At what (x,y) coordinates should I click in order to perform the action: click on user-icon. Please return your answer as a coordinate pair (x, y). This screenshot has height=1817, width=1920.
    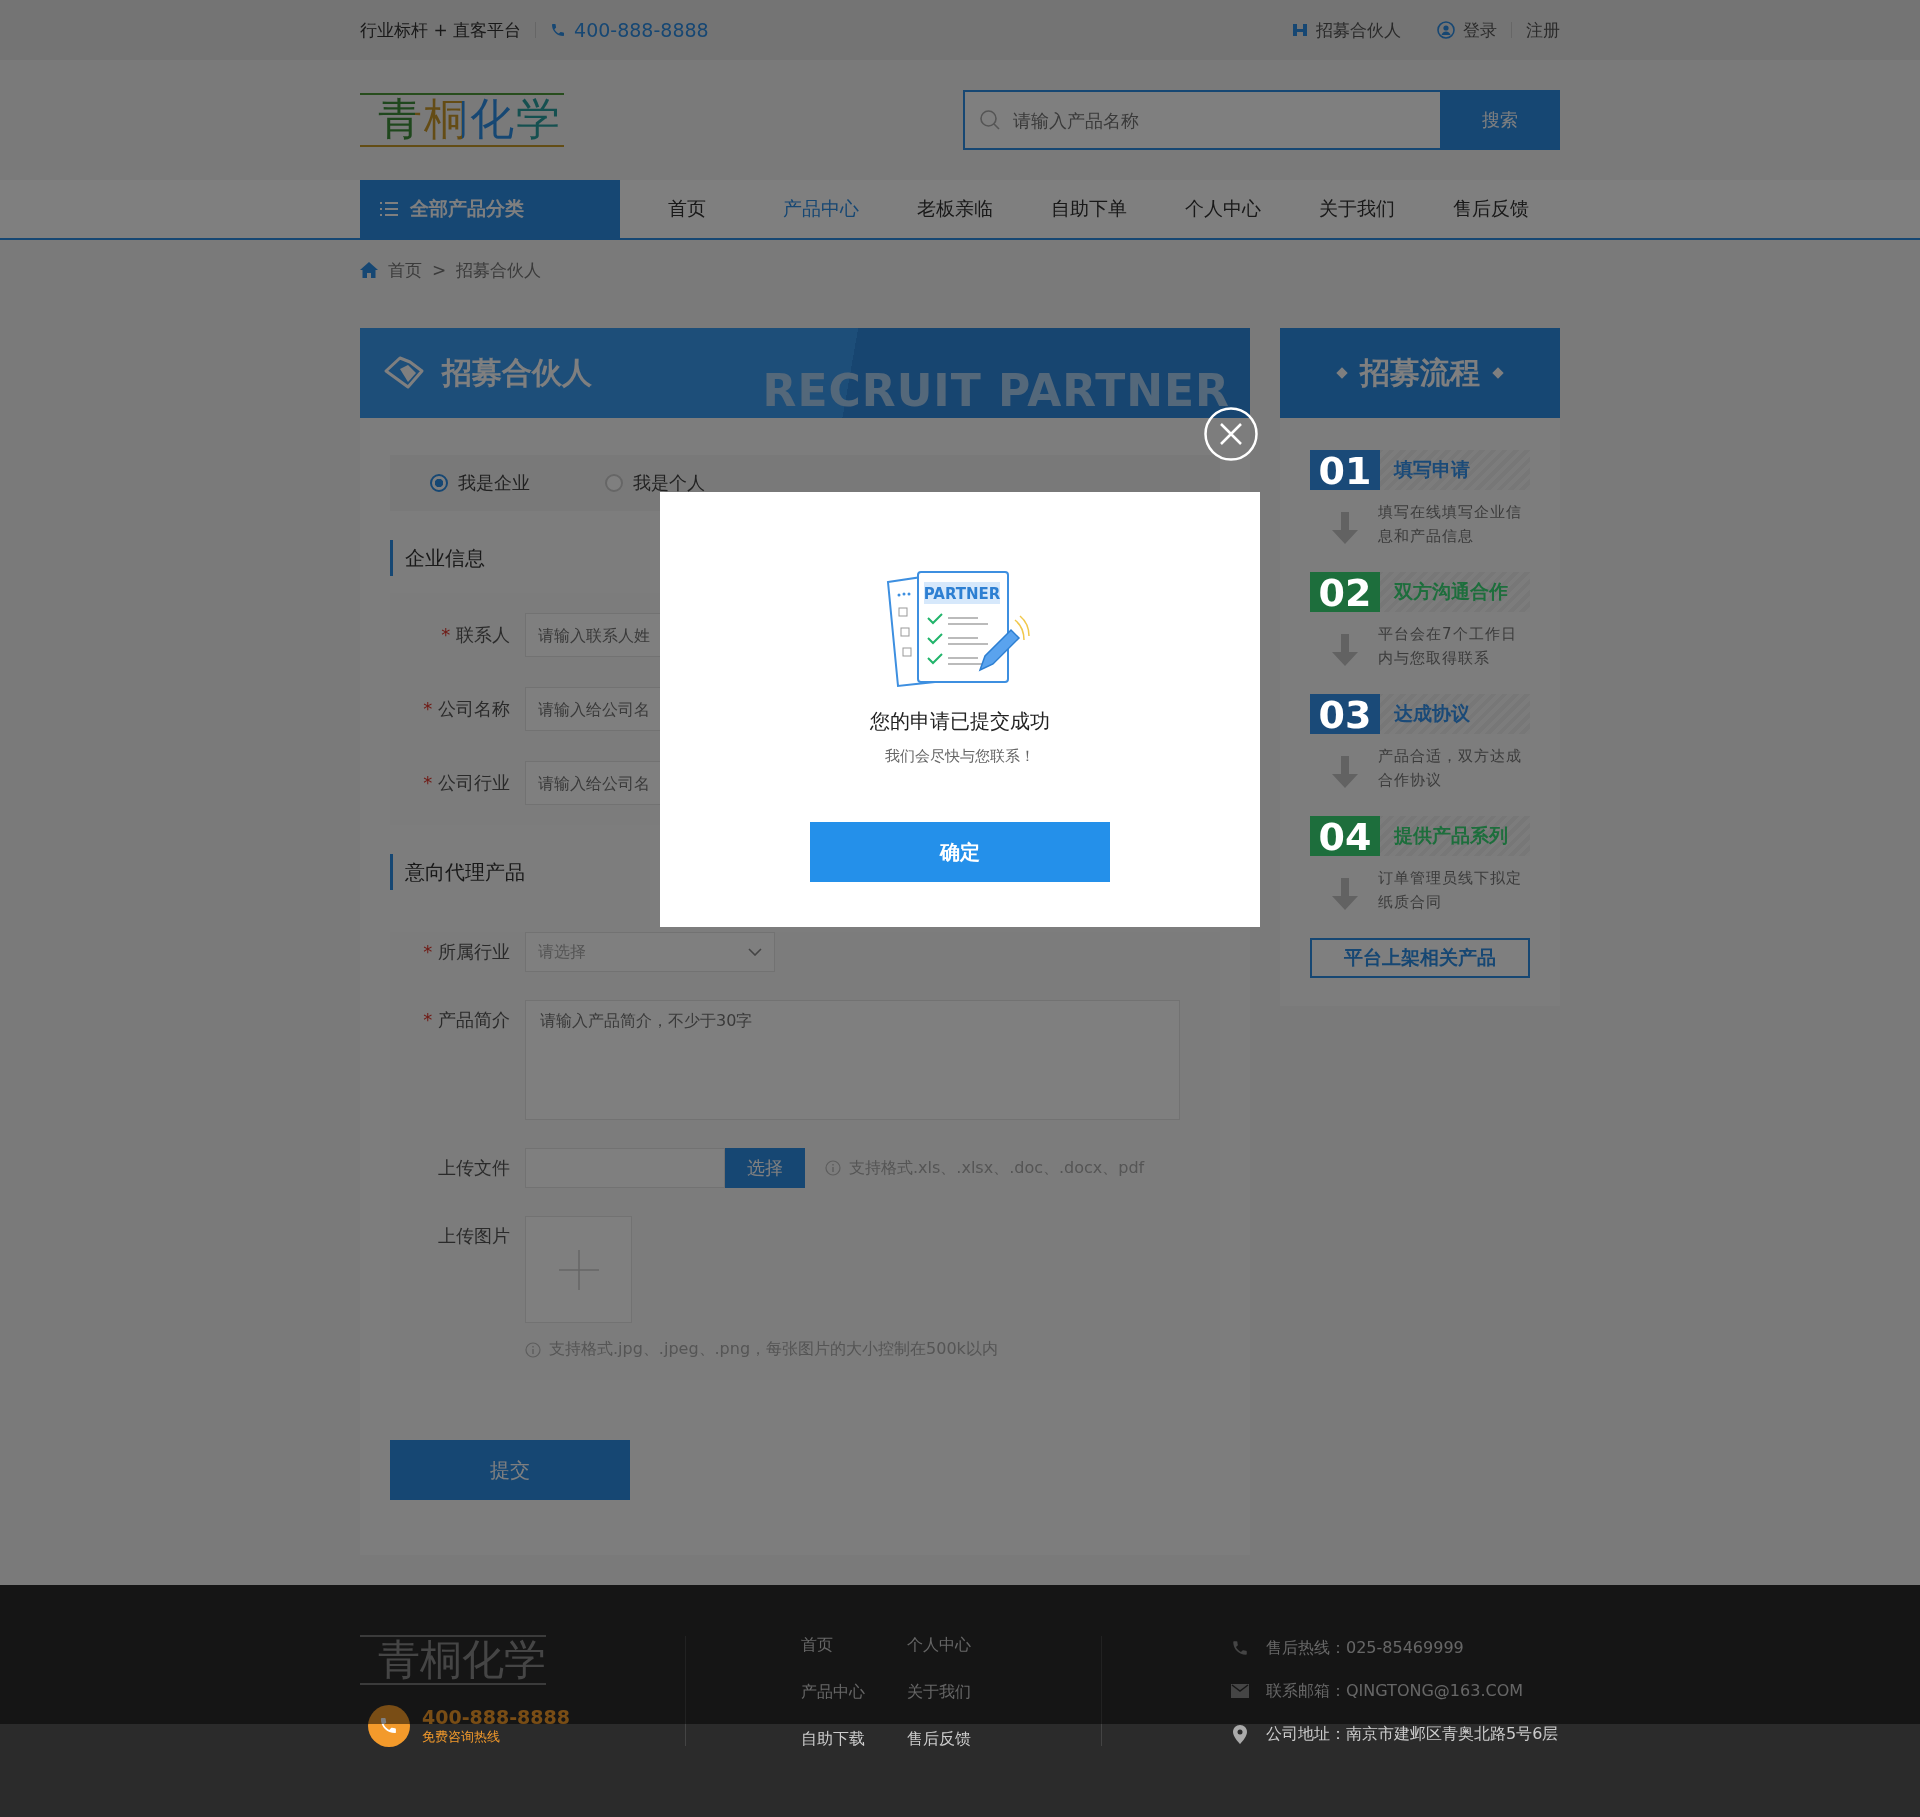
    Looking at the image, I should click on (1446, 30).